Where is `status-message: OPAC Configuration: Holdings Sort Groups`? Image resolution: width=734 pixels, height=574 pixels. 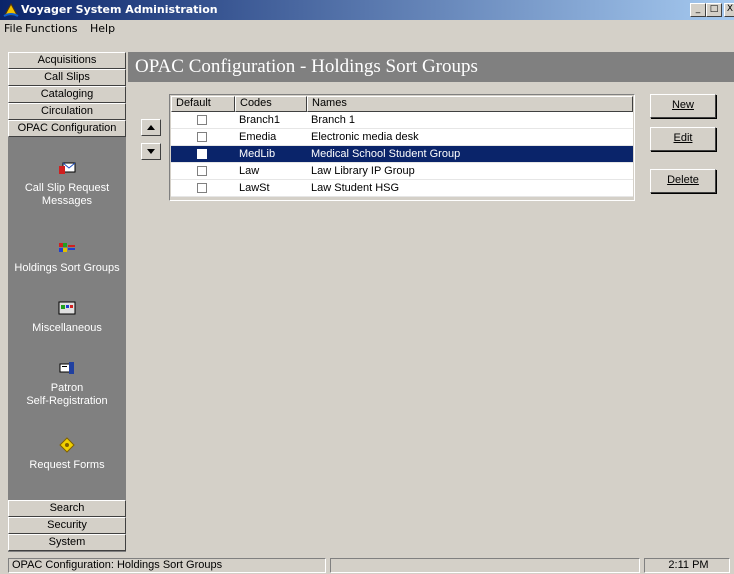 status-message: OPAC Configuration: Holdings Sort Groups is located at coordinates (167, 565).